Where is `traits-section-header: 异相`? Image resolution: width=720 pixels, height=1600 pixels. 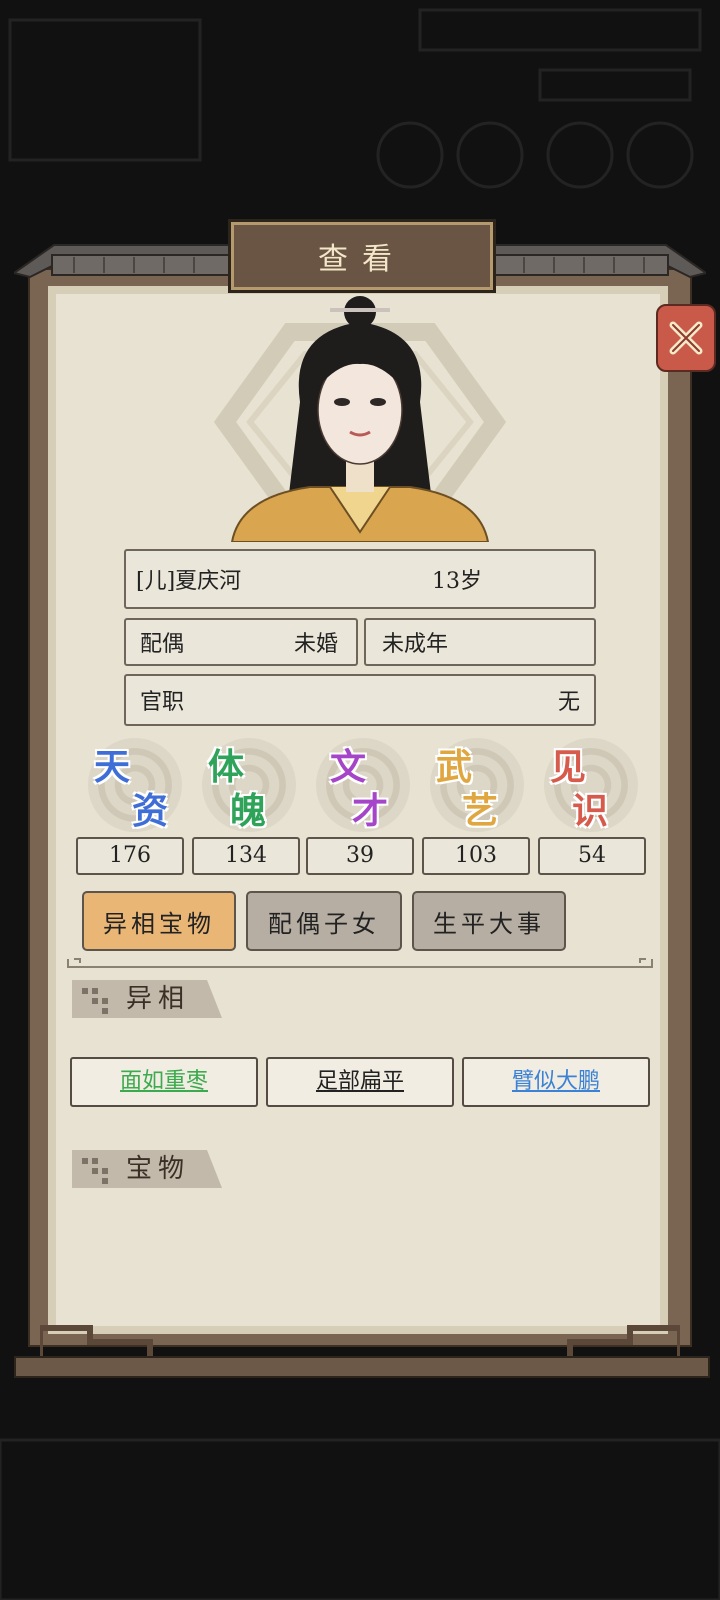
traits-section-header: 异相 is located at coordinates (152, 999).